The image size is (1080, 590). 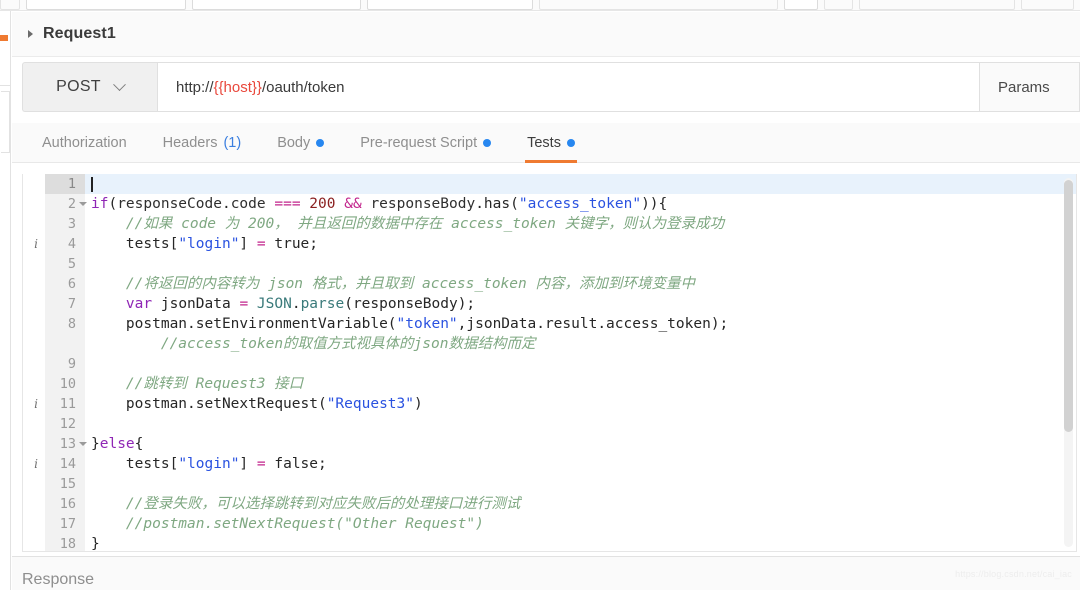 I want to click on url-suffix: /oauth/token, so click(x=303, y=87).